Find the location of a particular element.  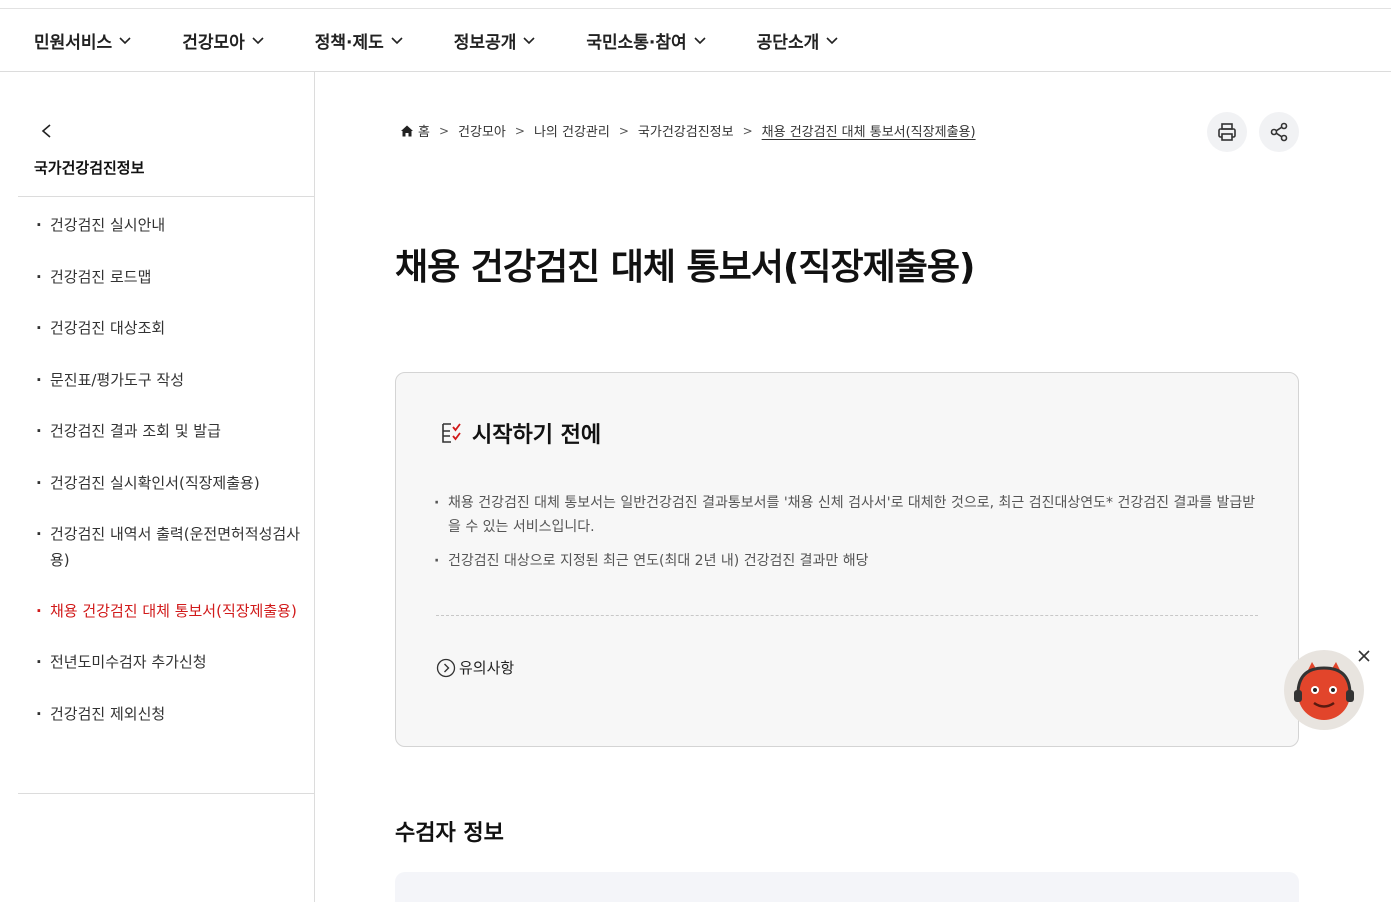

sidebar-item-employment-notice: 채용 건강검진 대체 통보서(직장제출용) is located at coordinates (169, 611).